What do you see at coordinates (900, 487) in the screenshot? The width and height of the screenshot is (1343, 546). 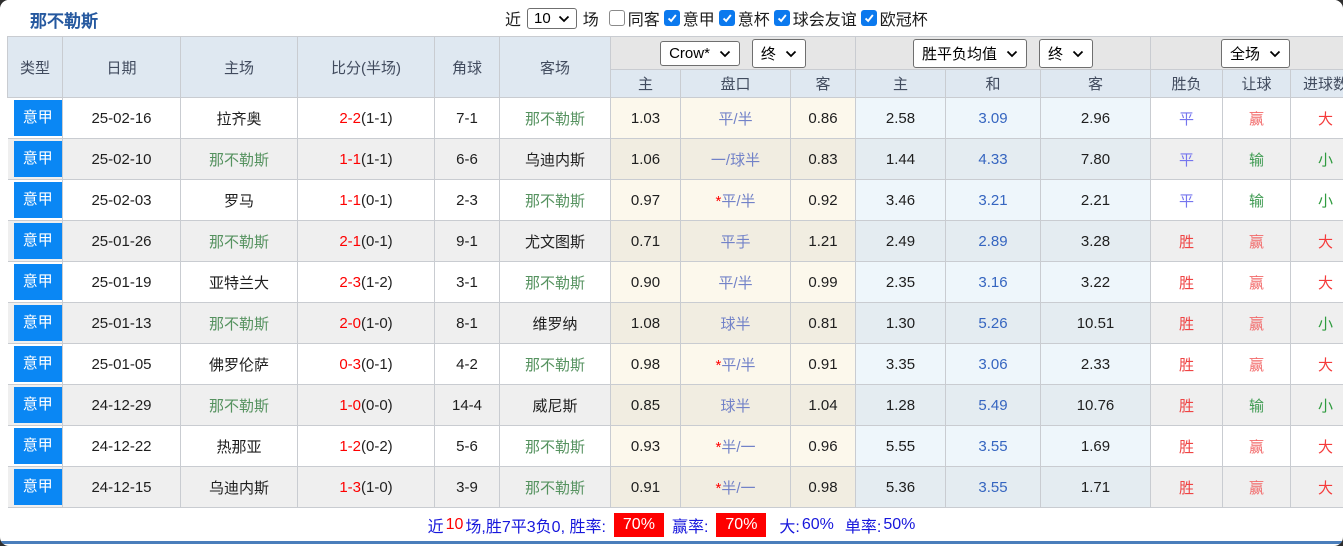 I see `avg-home-cell: 5.36` at bounding box center [900, 487].